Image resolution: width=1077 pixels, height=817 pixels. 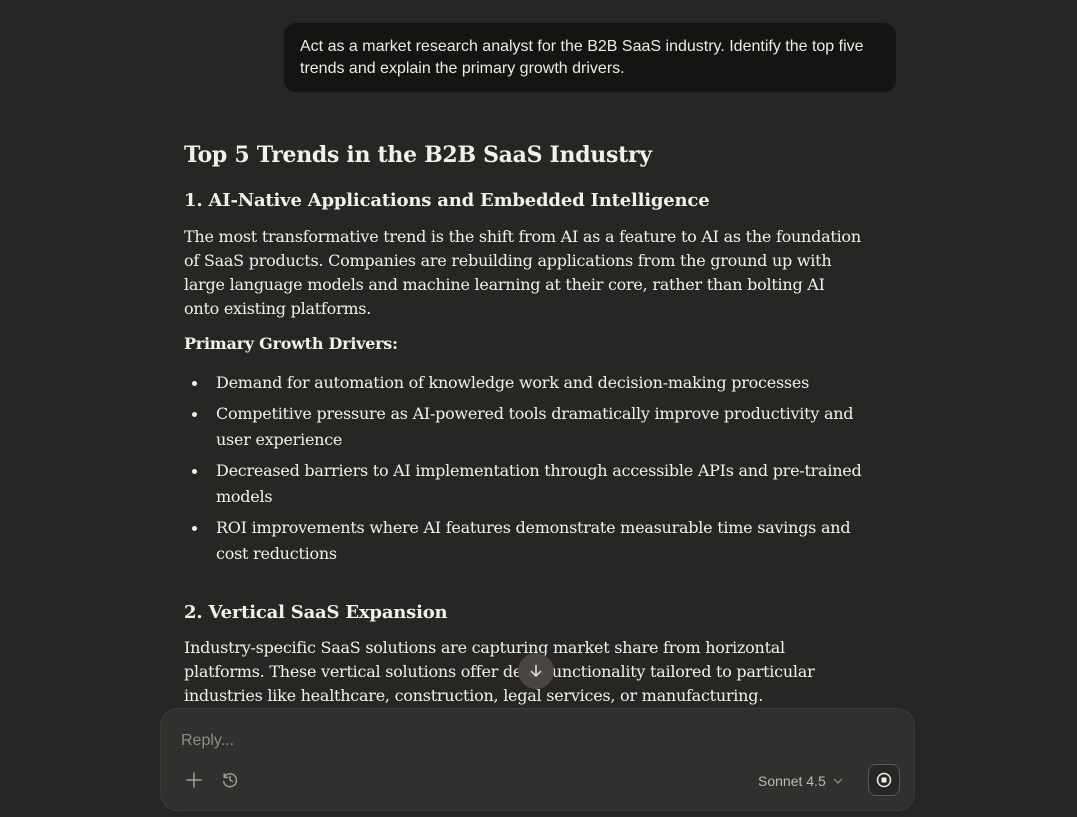 I want to click on response-title: Top 5 Trends in the B2B SaaS Industry, so click(x=418, y=155).